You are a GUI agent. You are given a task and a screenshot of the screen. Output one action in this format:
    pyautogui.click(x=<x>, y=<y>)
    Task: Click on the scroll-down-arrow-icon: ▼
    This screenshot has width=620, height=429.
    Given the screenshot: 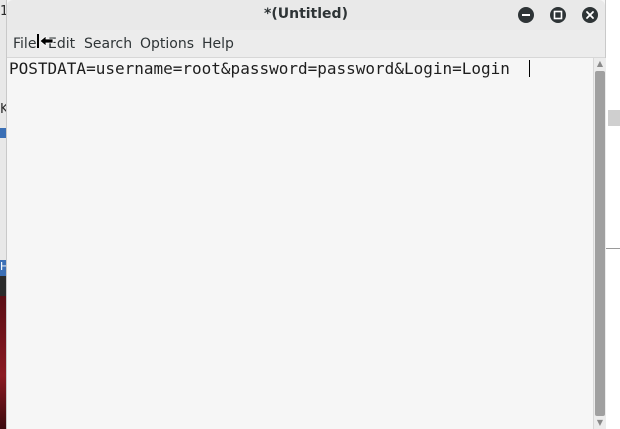 What is the action you would take?
    pyautogui.click(x=600, y=423)
    